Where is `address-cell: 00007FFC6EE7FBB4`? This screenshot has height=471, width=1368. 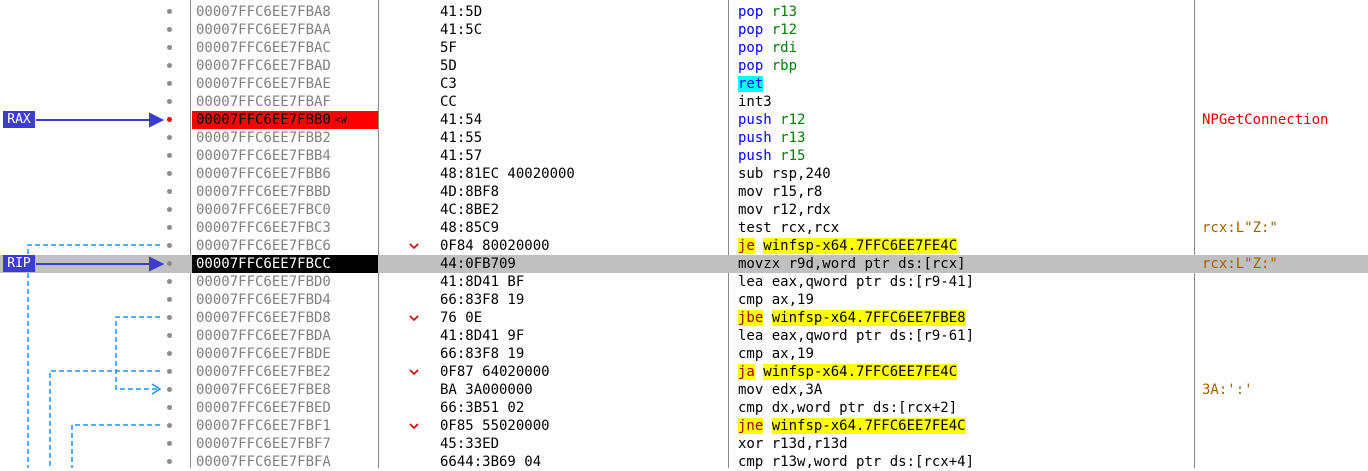
address-cell: 00007FFC6EE7FBB4 is located at coordinates (285, 156).